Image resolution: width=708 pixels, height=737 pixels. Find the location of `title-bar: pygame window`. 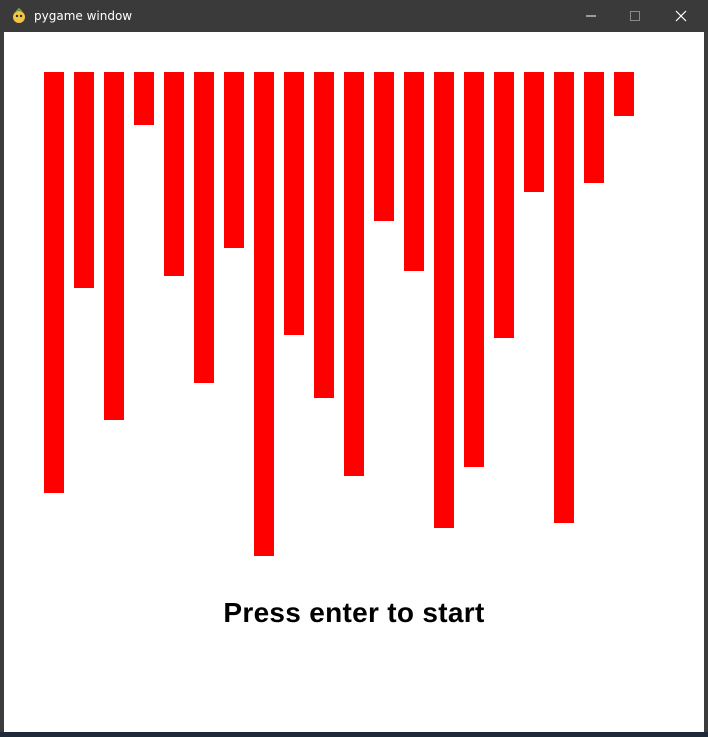

title-bar: pygame window is located at coordinates (354, 16).